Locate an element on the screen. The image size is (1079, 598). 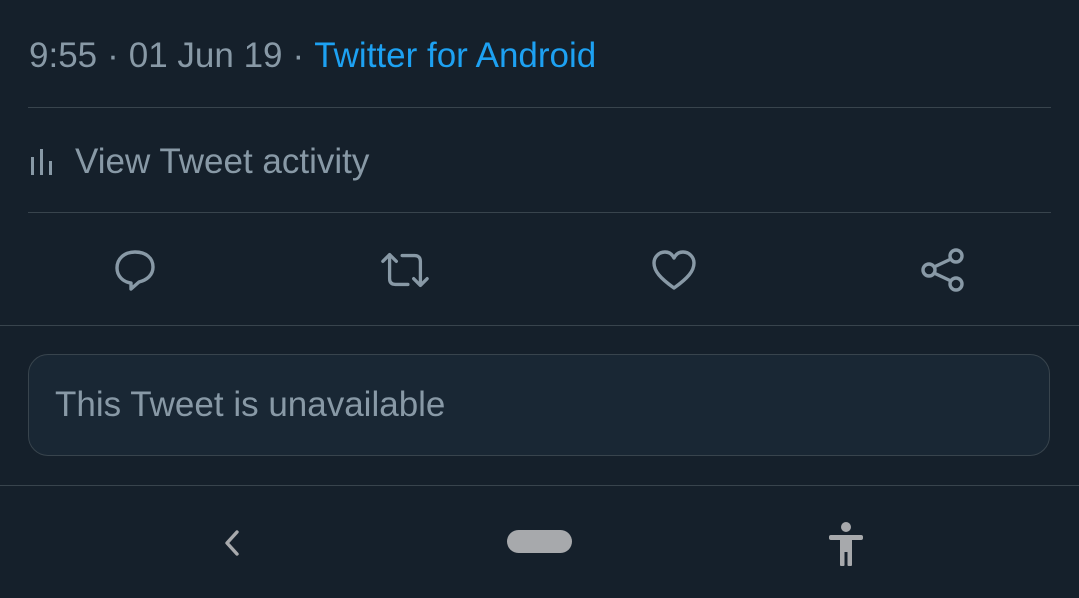
like-button is located at coordinates (674, 270).